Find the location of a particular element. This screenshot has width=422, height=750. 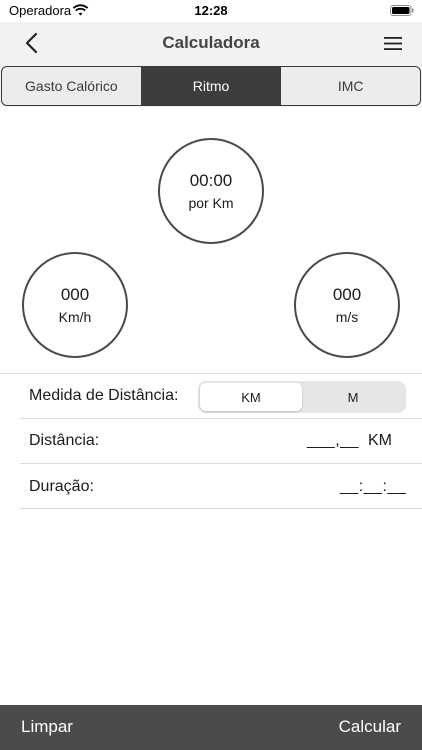

tab-imc: IMC is located at coordinates (350, 86).